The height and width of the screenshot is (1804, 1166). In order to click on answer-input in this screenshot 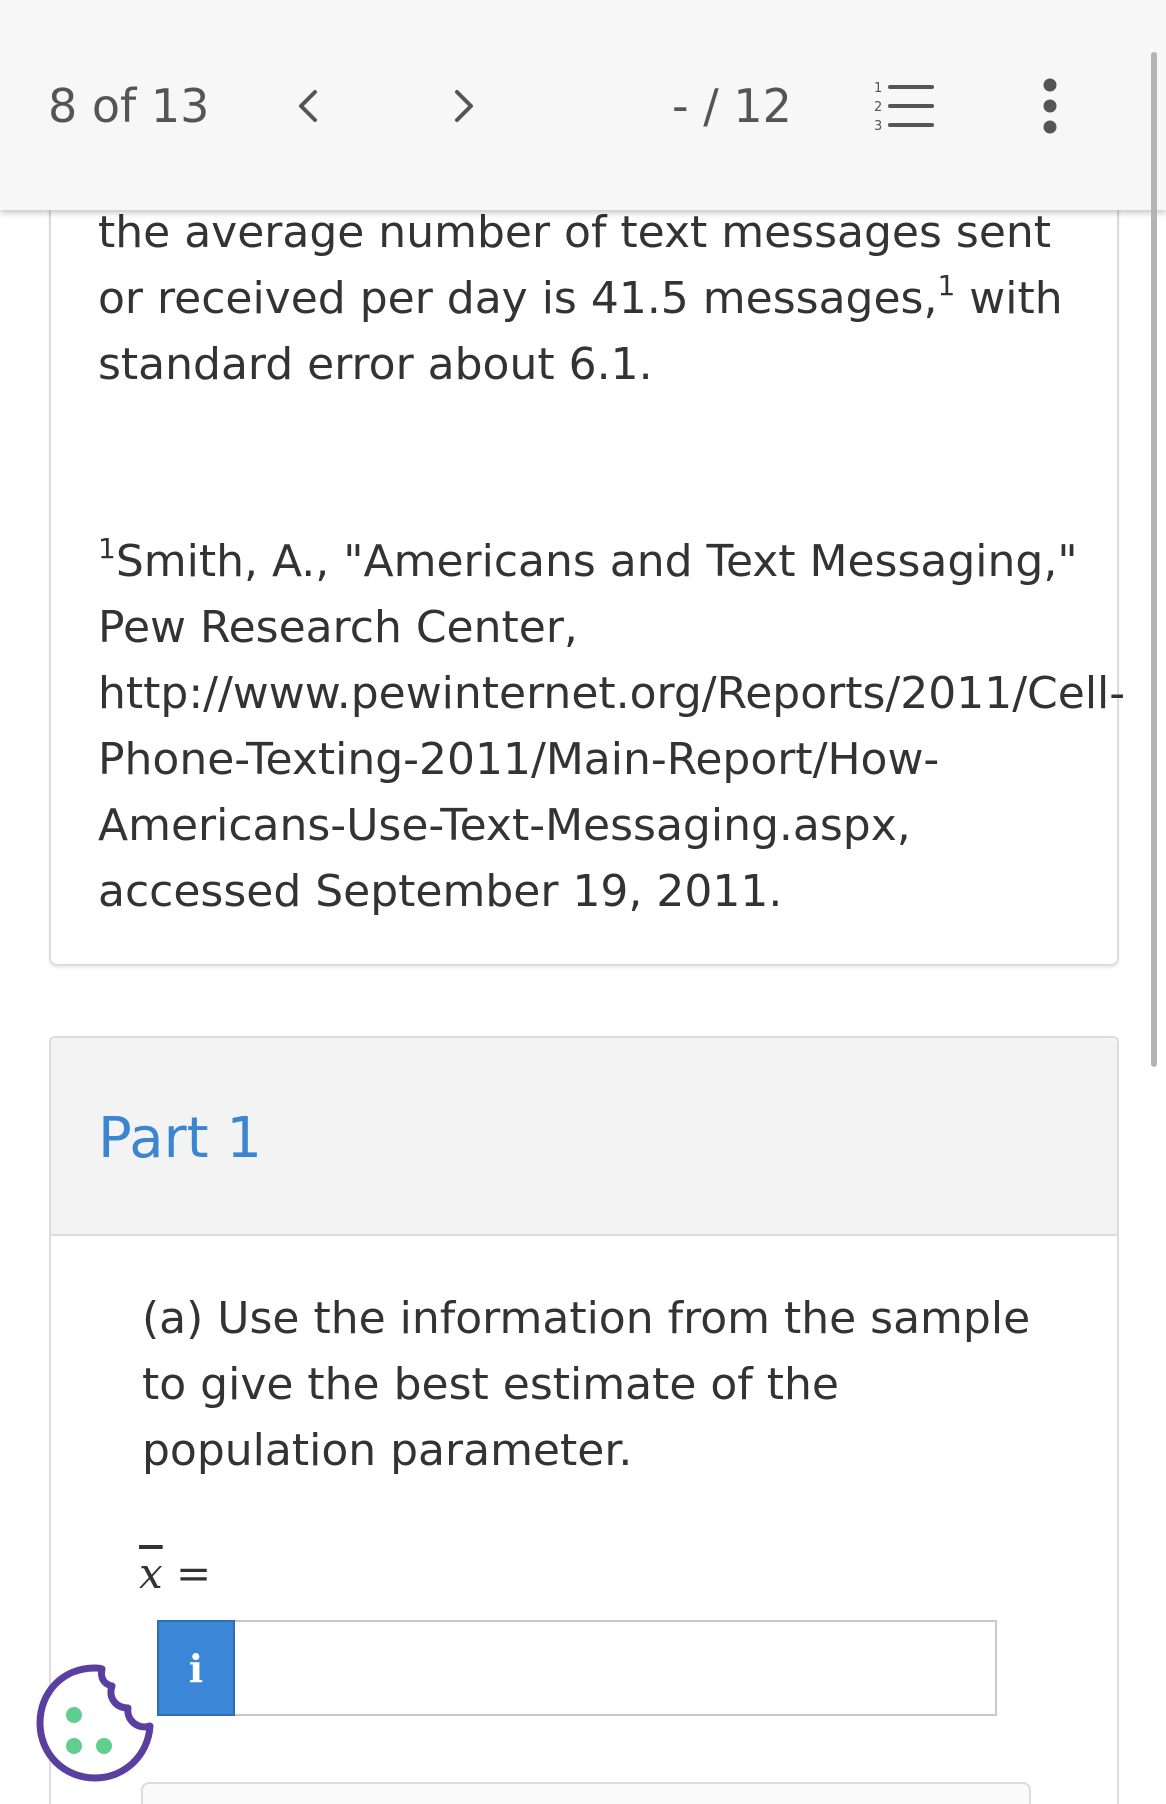, I will do `click(616, 1668)`.